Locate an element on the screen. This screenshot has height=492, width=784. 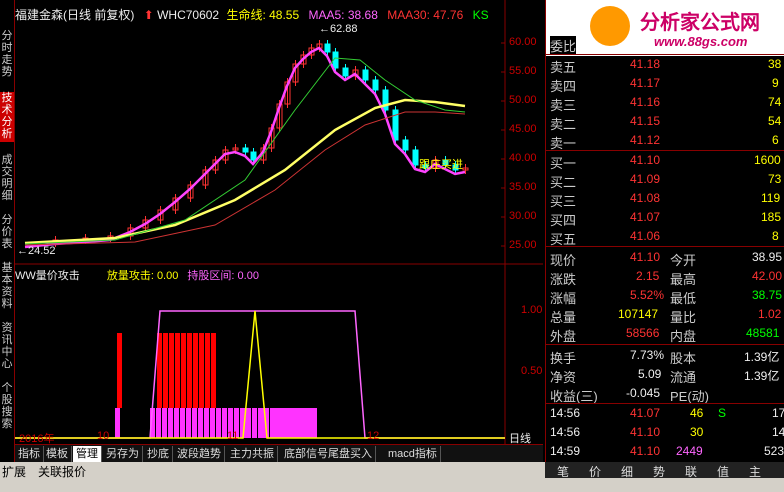
attack-value: 放量攻击: 0.00 is located at coordinates (142, 276).